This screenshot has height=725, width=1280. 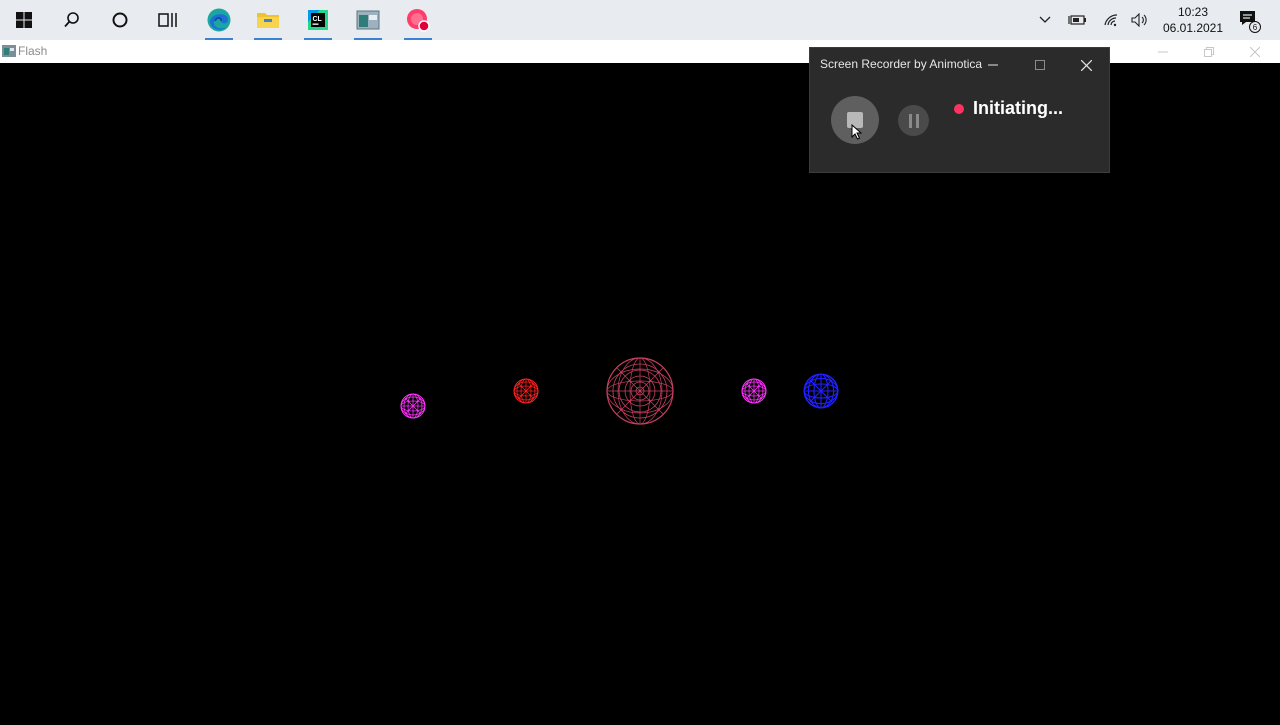 What do you see at coordinates (640, 20) in the screenshot?
I see `taskbar: CL 10:23 06.01.2021 6` at bounding box center [640, 20].